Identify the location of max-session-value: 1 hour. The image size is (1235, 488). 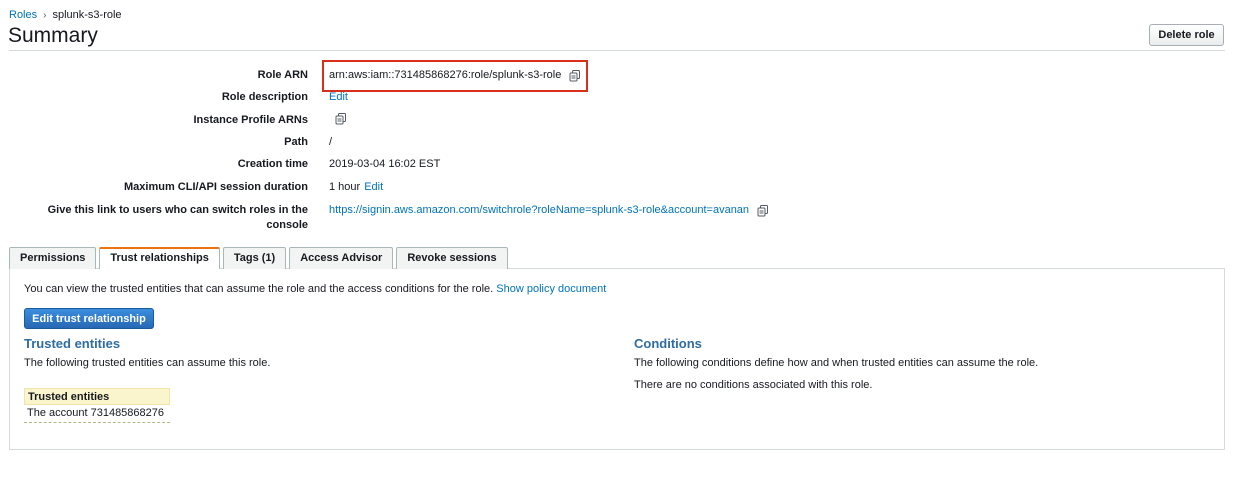
(345, 187).